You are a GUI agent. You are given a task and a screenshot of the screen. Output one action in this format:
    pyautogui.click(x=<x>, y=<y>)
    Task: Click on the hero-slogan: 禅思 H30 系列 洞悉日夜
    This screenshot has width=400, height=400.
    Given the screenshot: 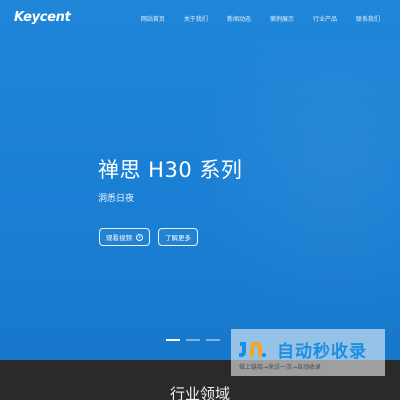 What is the action you would take?
    pyautogui.click(x=170, y=179)
    